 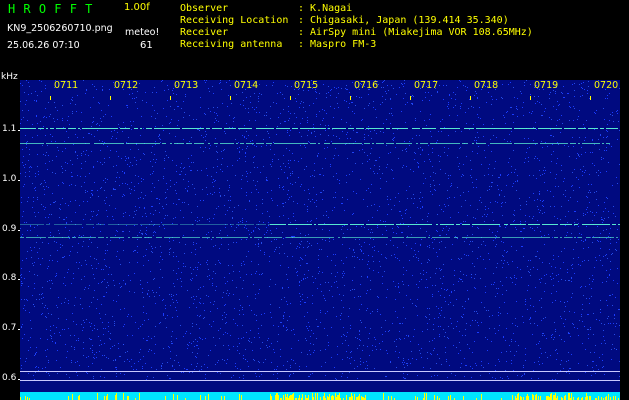 I want to click on freq-tick-label: 0.6, so click(x=9, y=378).